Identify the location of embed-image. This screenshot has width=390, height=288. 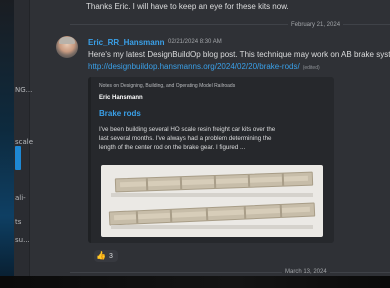
(212, 201).